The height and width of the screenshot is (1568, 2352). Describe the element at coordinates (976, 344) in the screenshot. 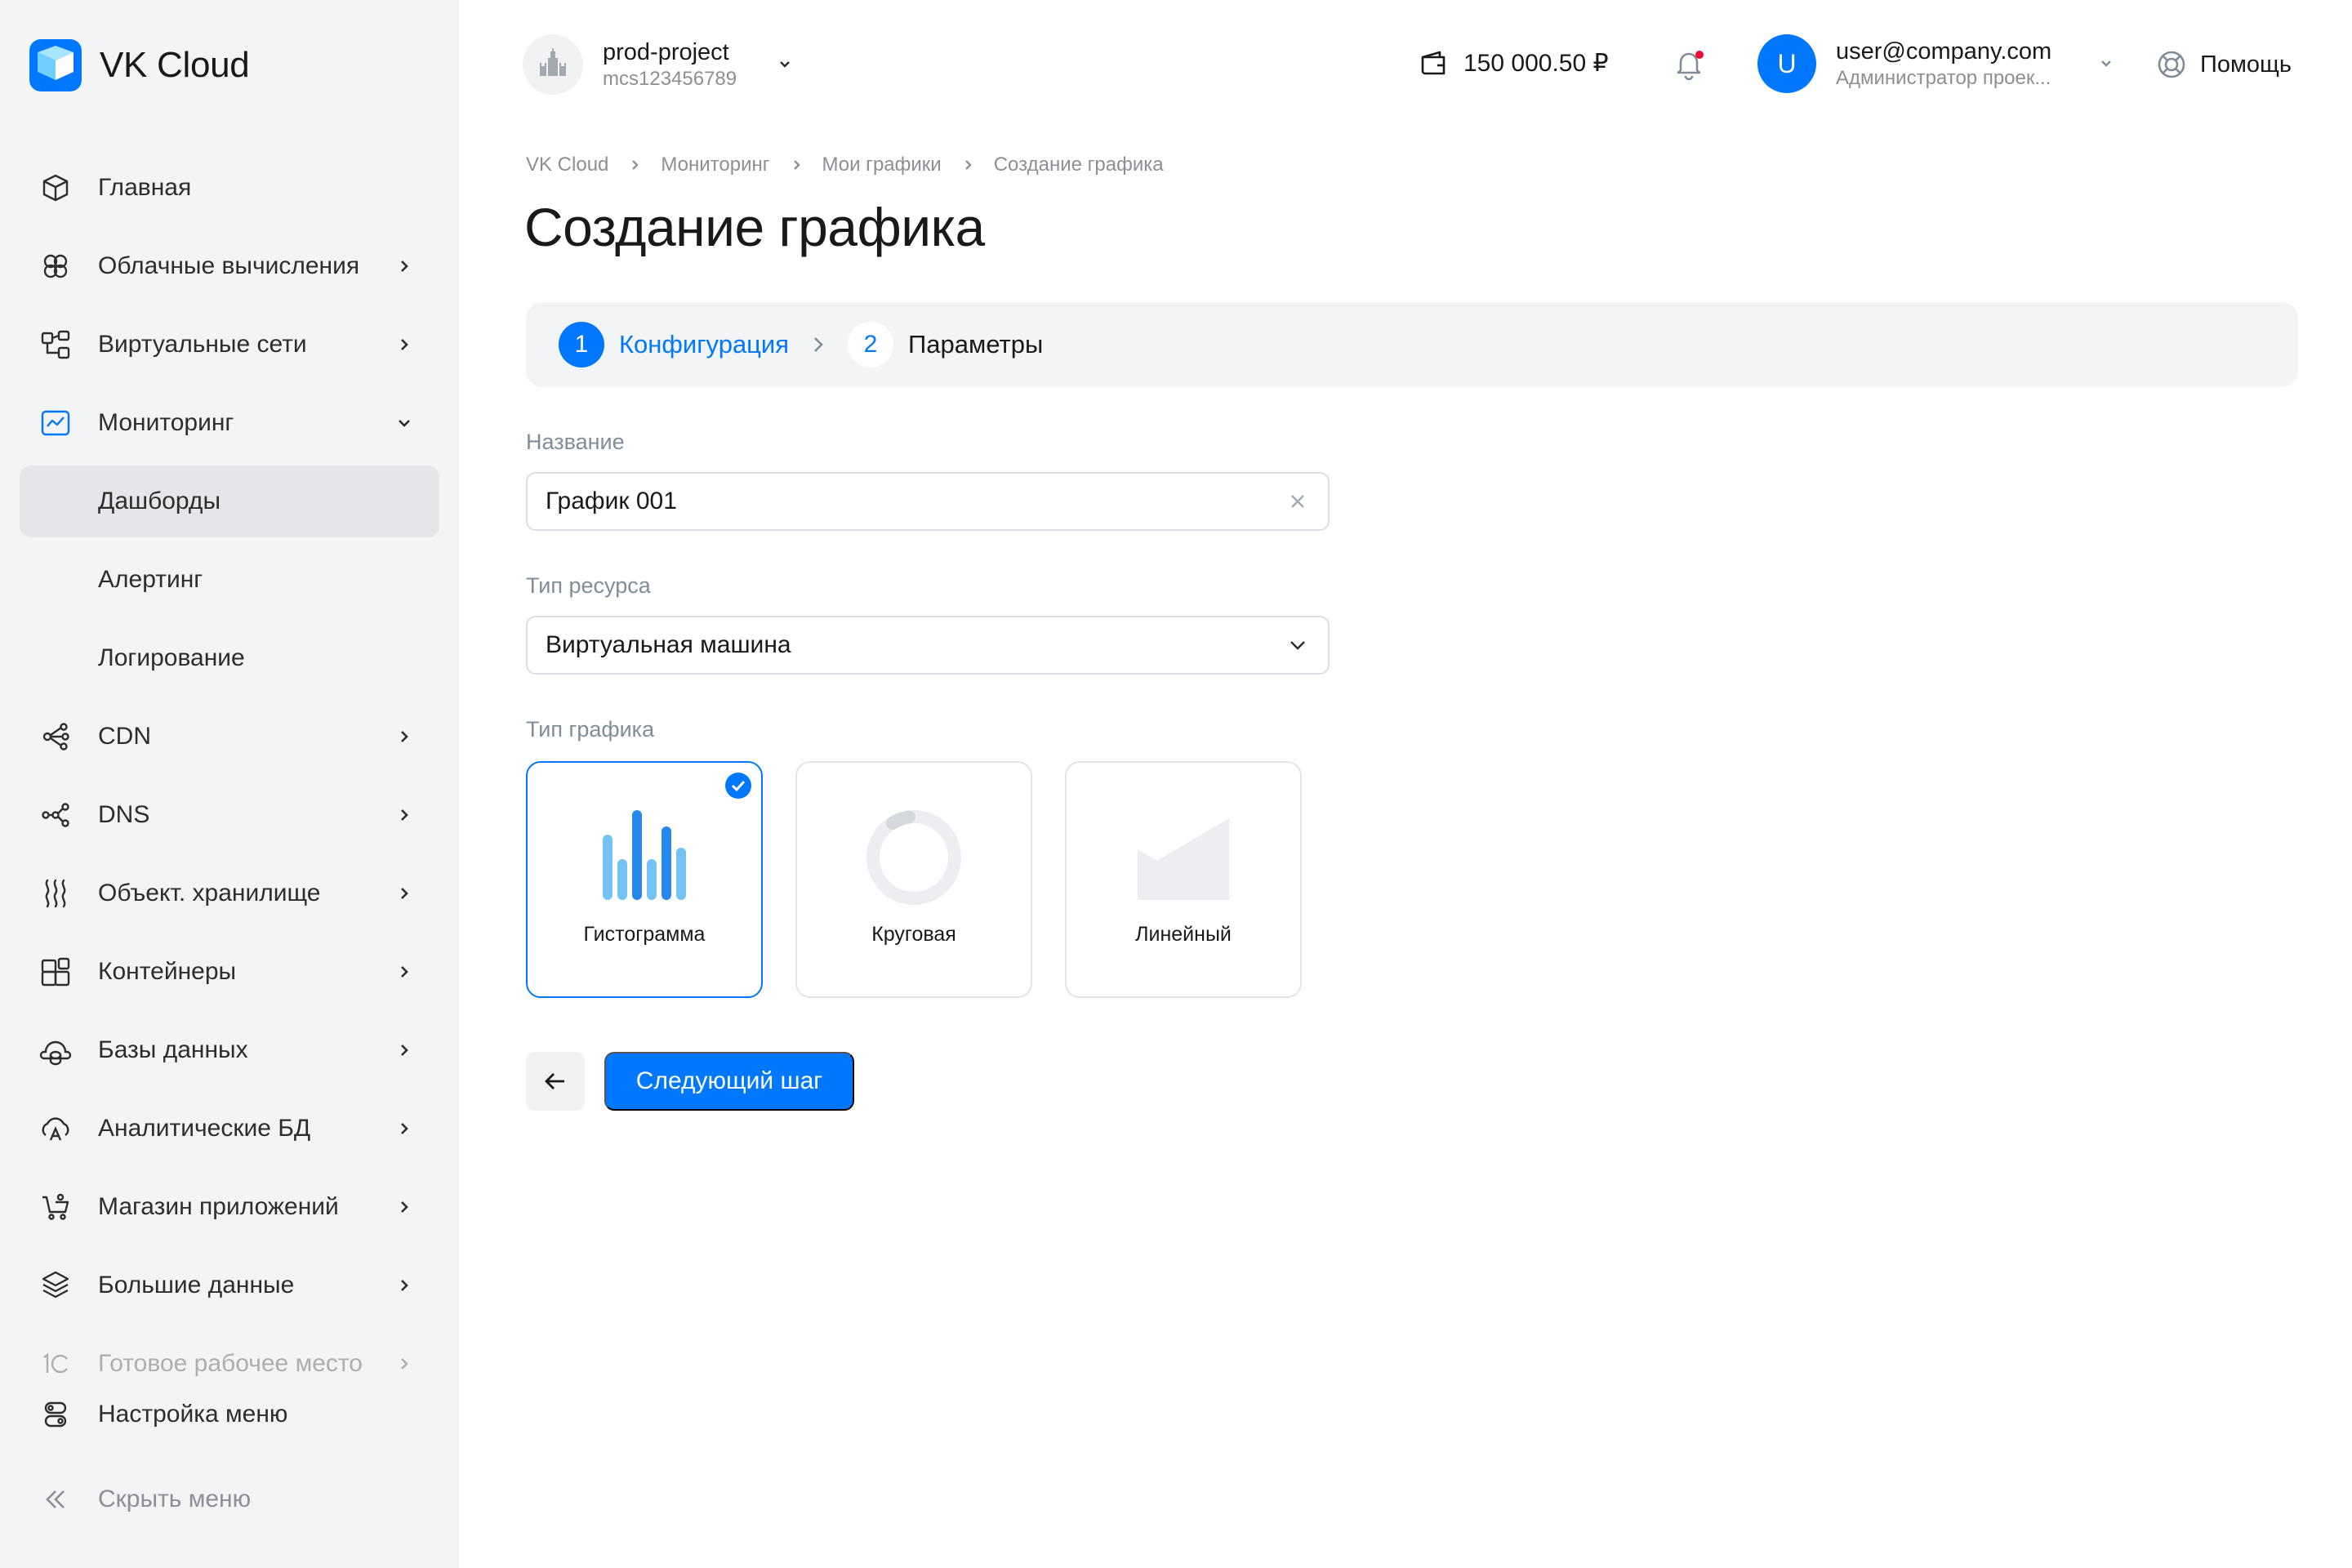

I see `step-label: Параметры` at that location.